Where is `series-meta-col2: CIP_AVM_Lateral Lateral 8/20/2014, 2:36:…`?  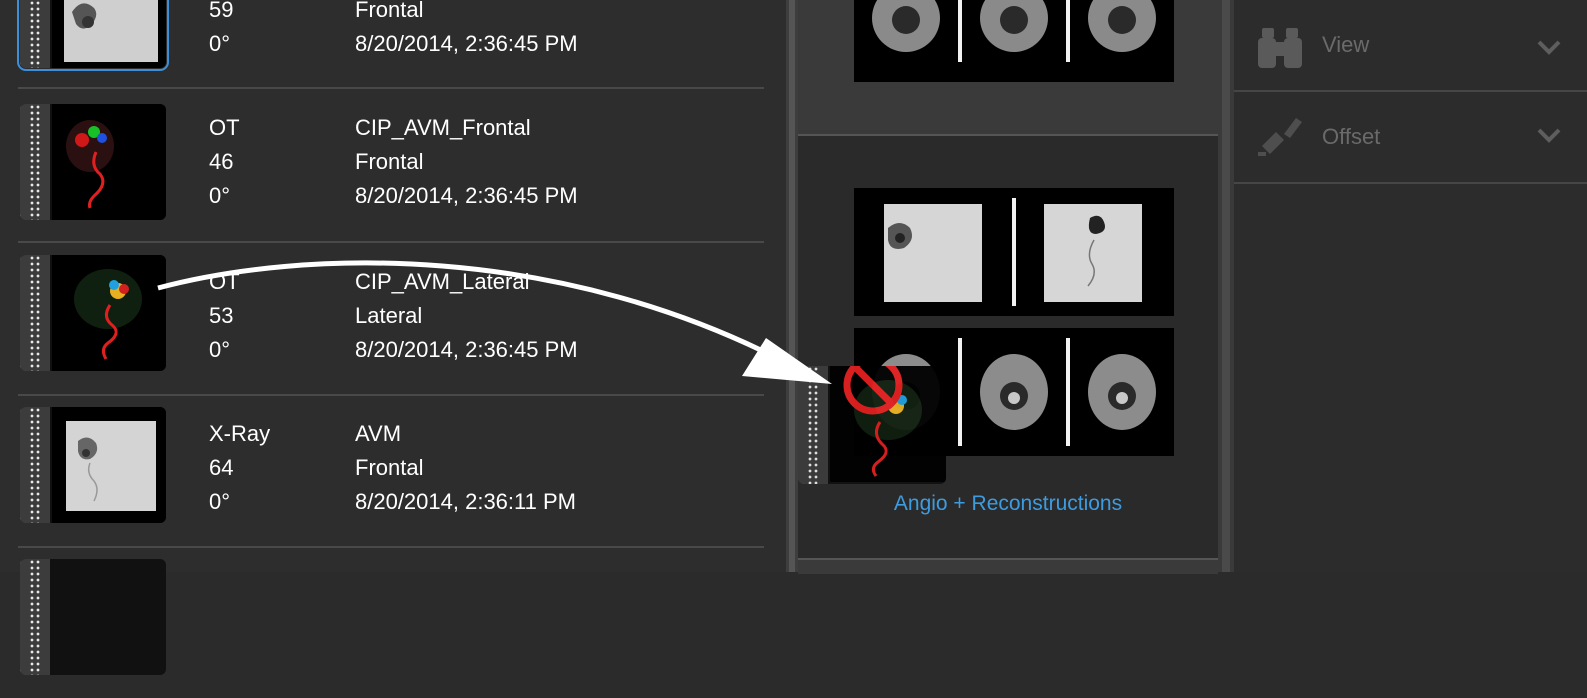 series-meta-col2: CIP_AVM_Lateral Lateral 8/20/2014, 2:36:… is located at coordinates (466, 316).